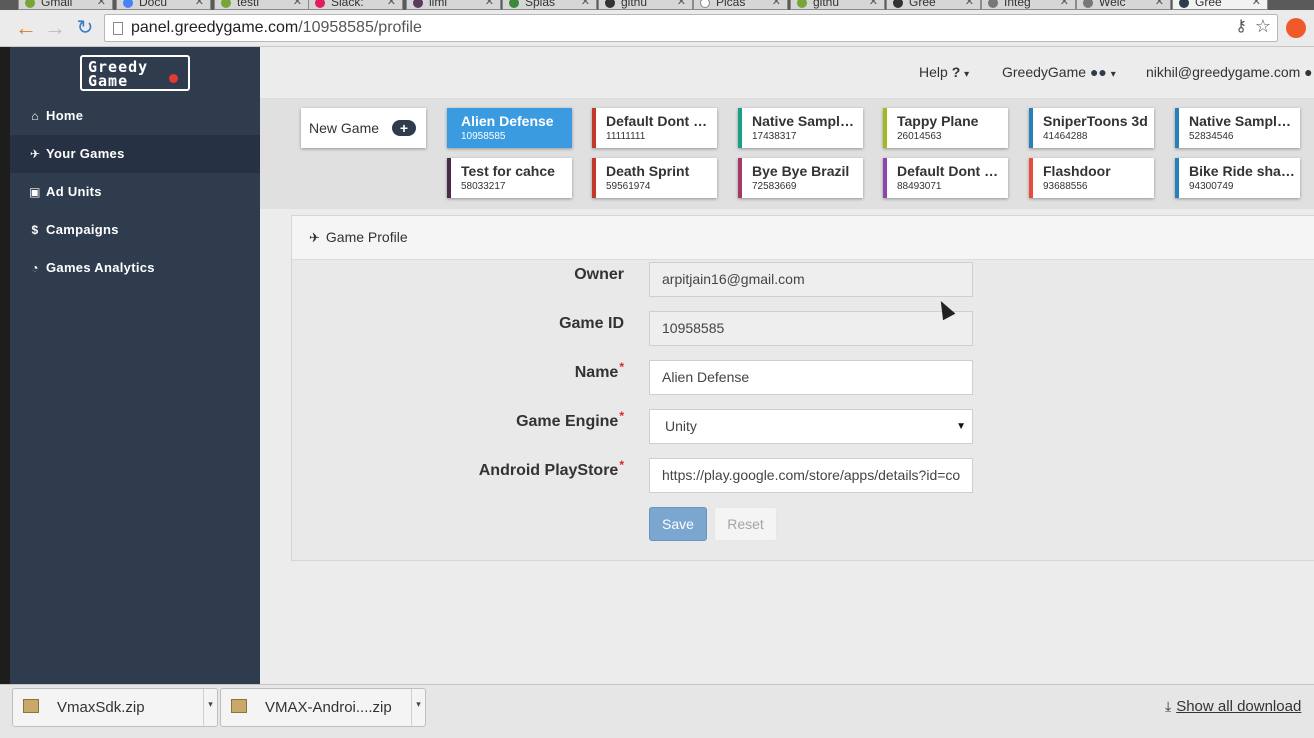  I want to click on game-card: Default Dont re... 88493071, so click(945, 178).